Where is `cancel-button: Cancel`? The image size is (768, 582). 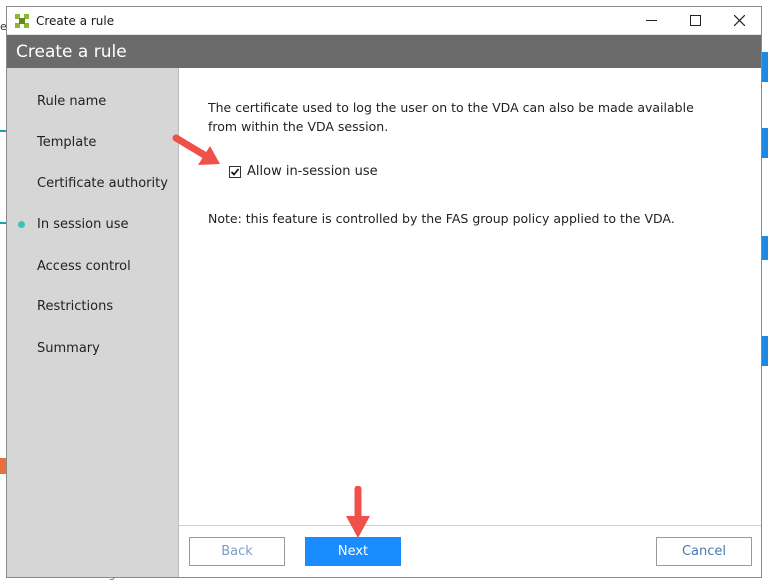
cancel-button: Cancel is located at coordinates (704, 551).